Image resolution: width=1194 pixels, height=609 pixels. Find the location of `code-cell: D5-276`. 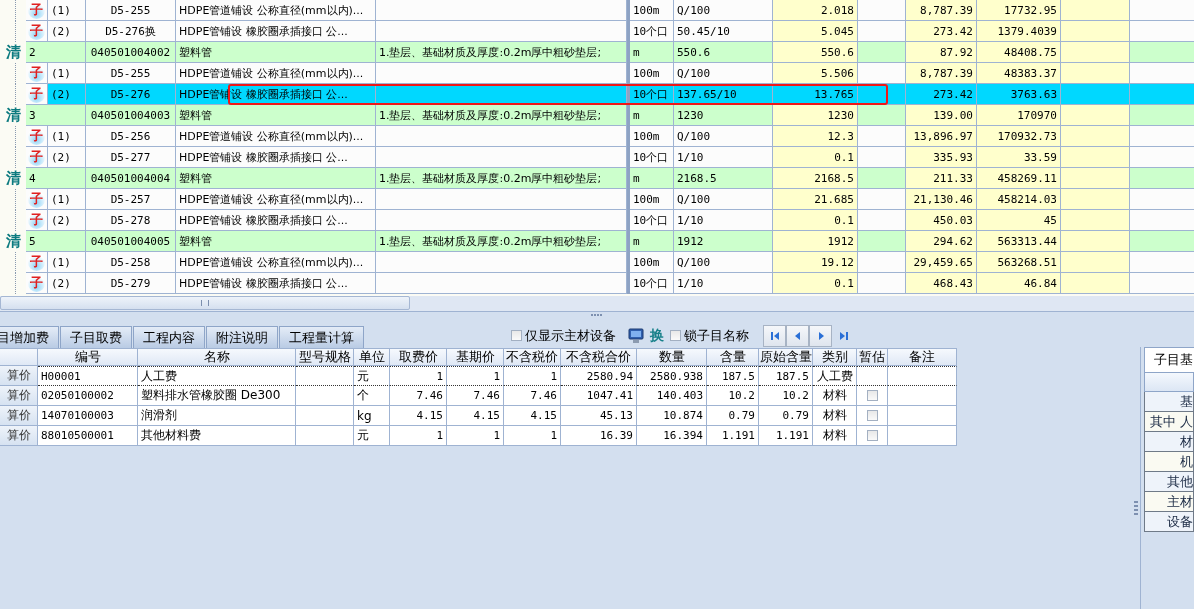

code-cell: D5-276 is located at coordinates (130, 94).